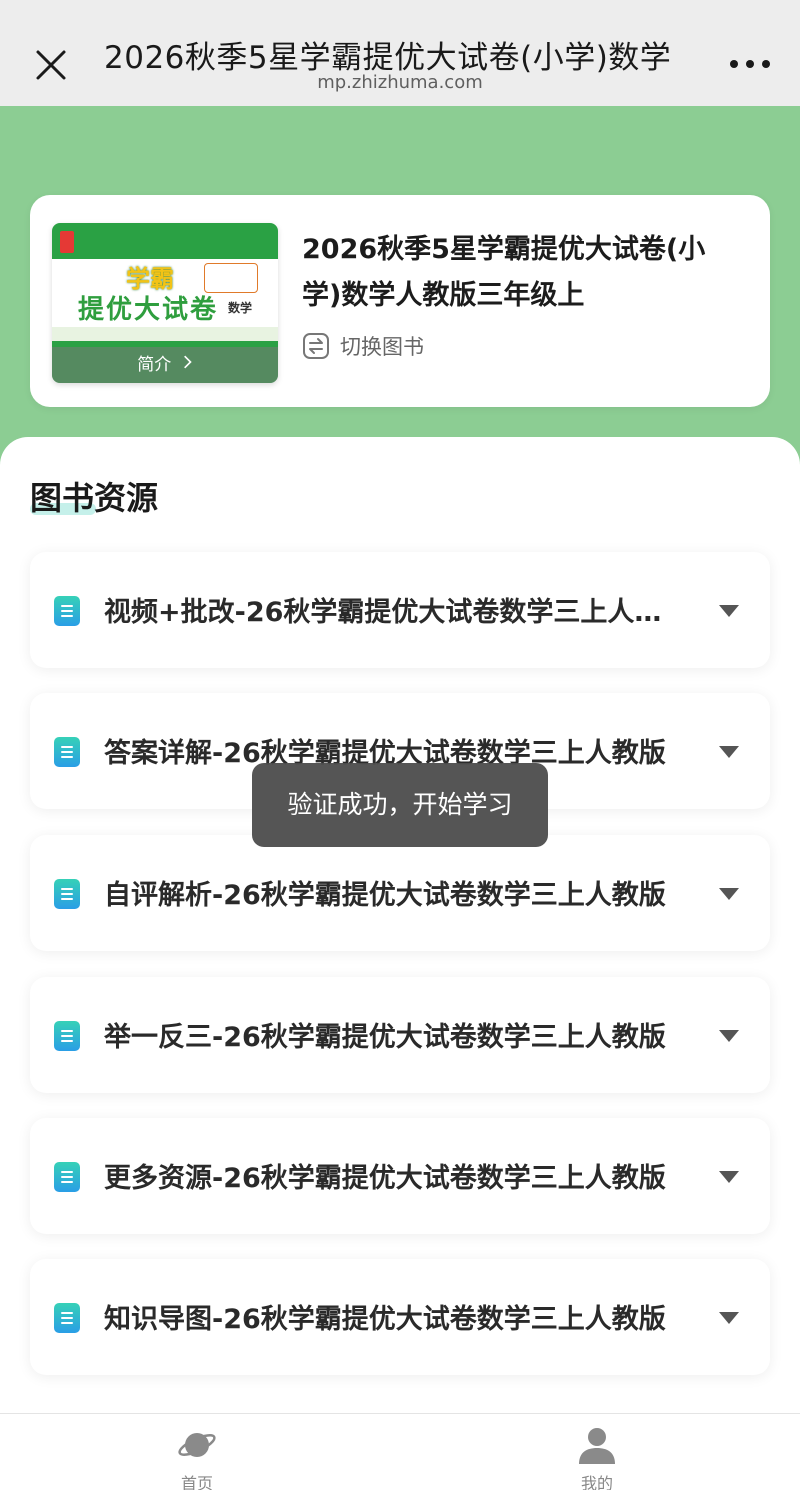  I want to click on book-cover: 学霸 提优大试卷 数学 简介, so click(165, 303).